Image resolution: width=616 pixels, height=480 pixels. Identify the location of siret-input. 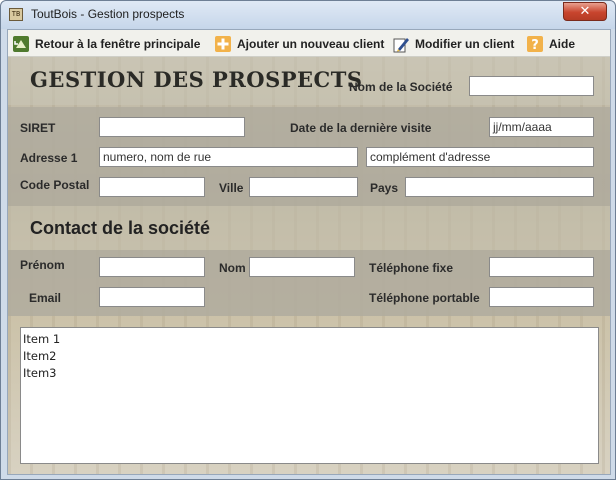
(172, 127).